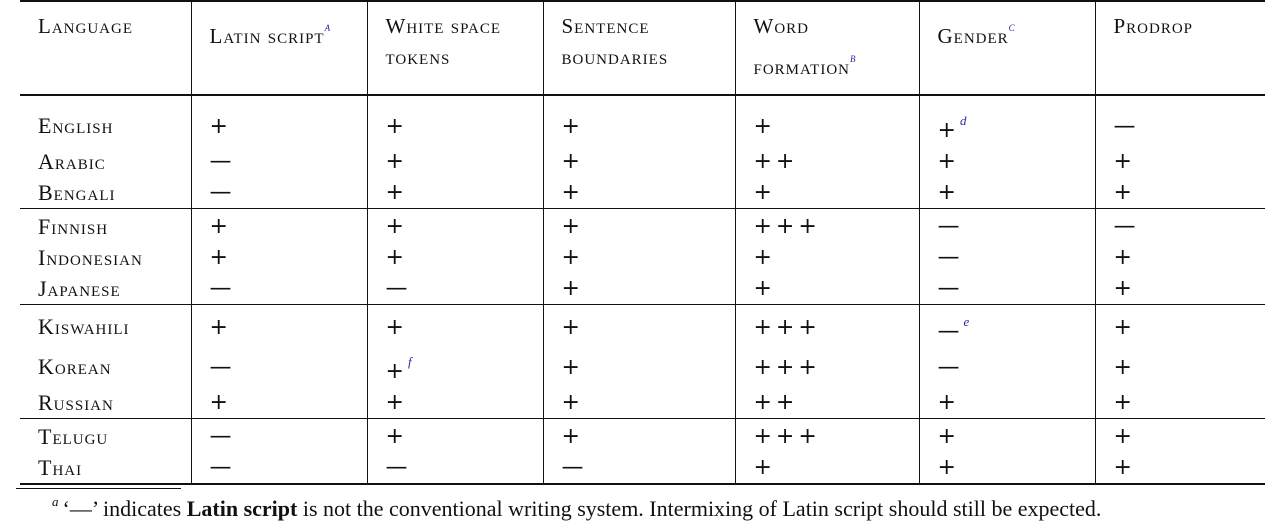  What do you see at coordinates (75, 366) in the screenshot?
I see `language-name: Korean` at bounding box center [75, 366].